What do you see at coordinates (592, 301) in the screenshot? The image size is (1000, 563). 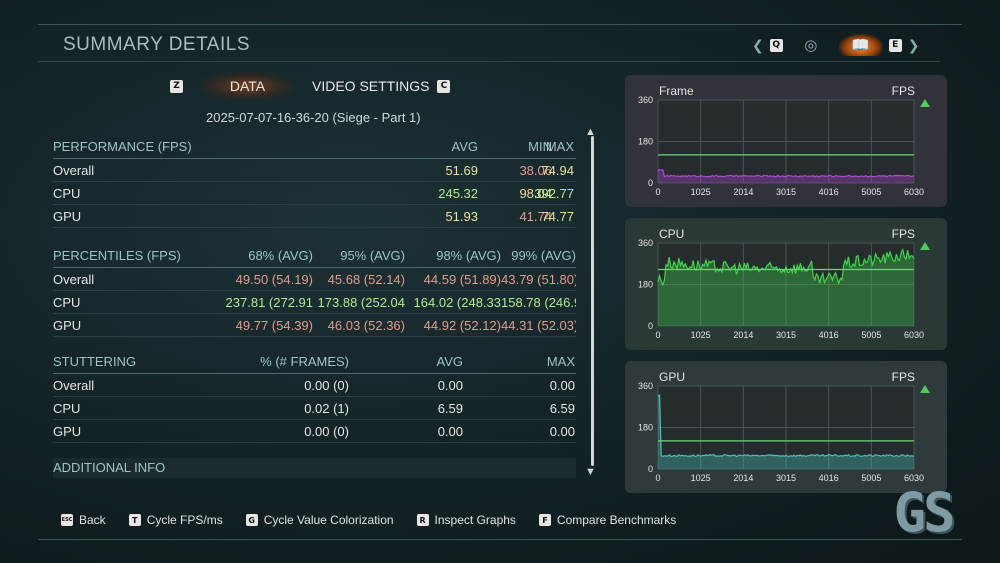 I see `scrollbar` at bounding box center [592, 301].